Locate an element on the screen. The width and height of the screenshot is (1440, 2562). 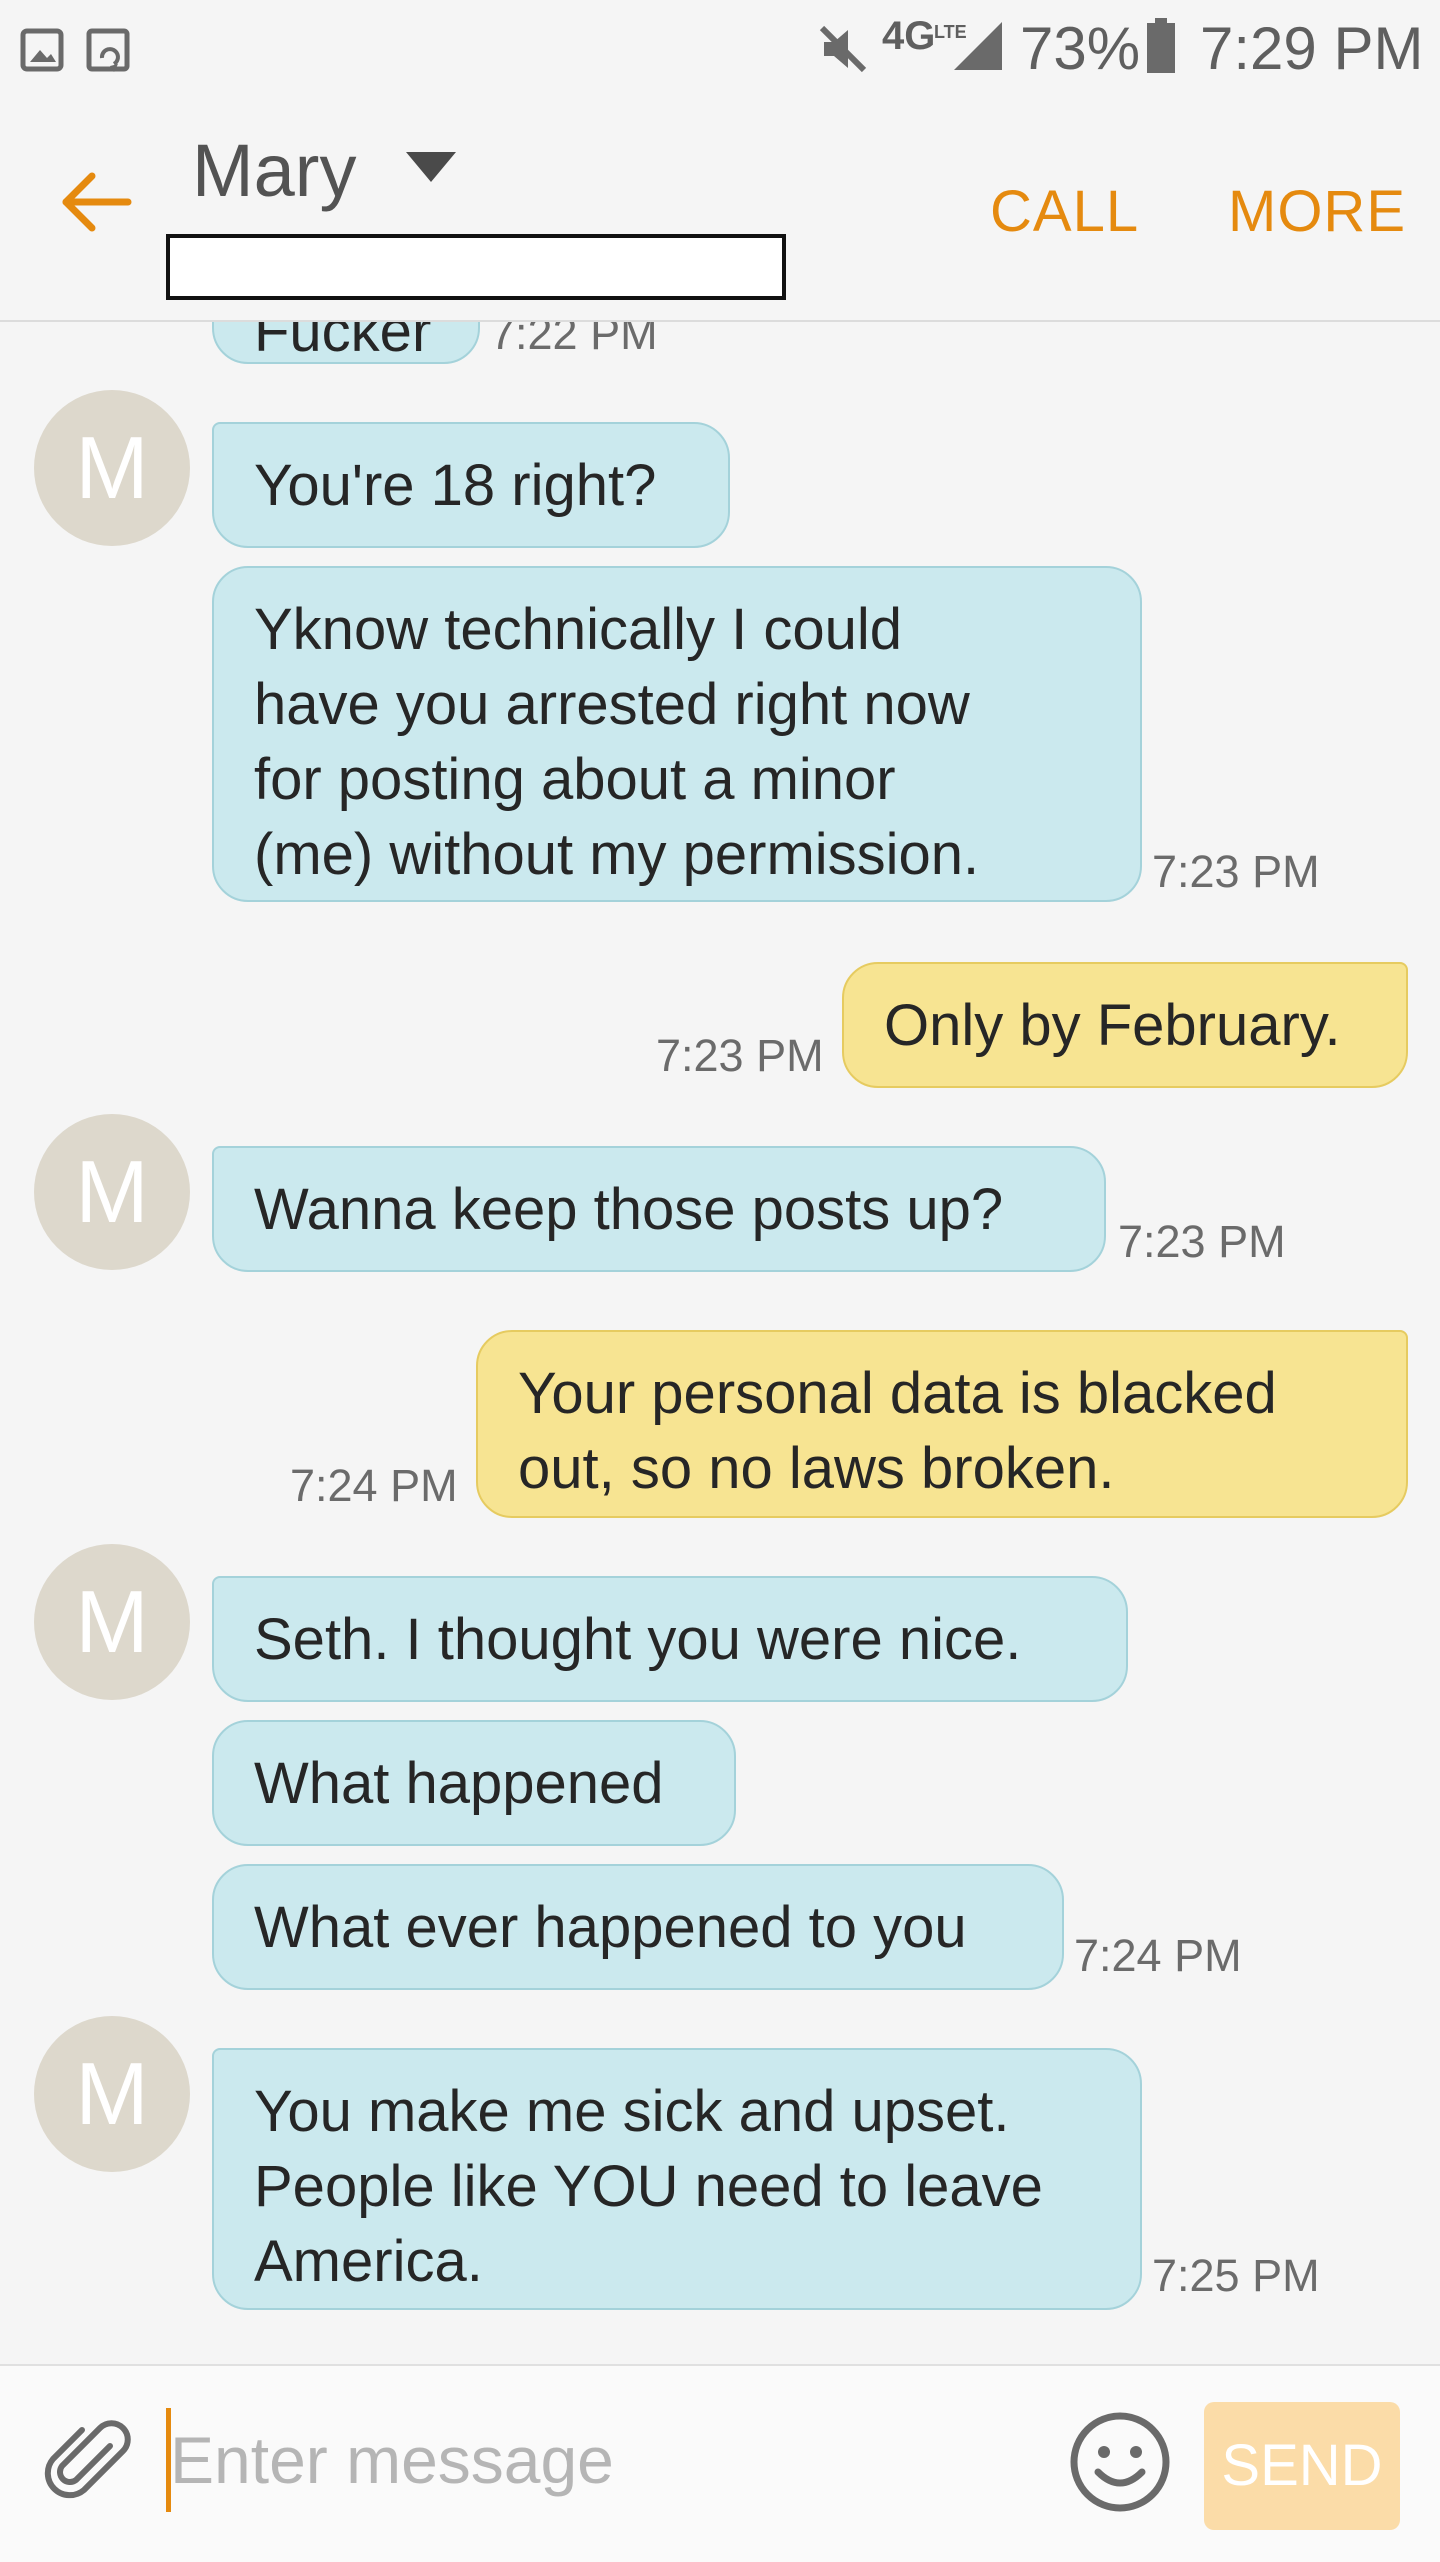
message-bubble: Seth. I thought you were nice. is located at coordinates (670, 1639).